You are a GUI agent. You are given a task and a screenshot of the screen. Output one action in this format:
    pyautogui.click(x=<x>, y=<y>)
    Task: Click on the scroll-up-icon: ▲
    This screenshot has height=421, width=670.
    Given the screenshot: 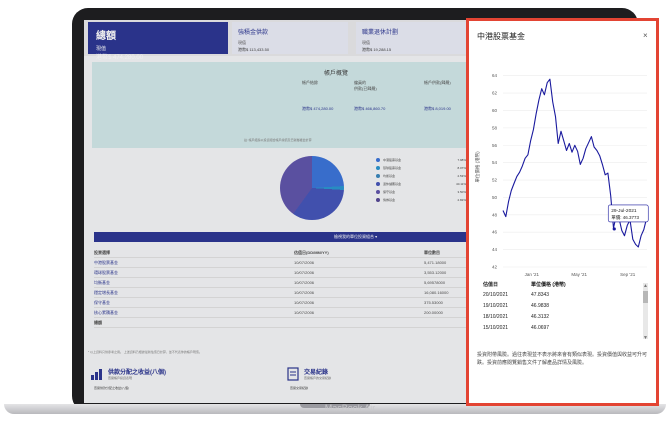 What is the action you would take?
    pyautogui.click(x=645, y=286)
    